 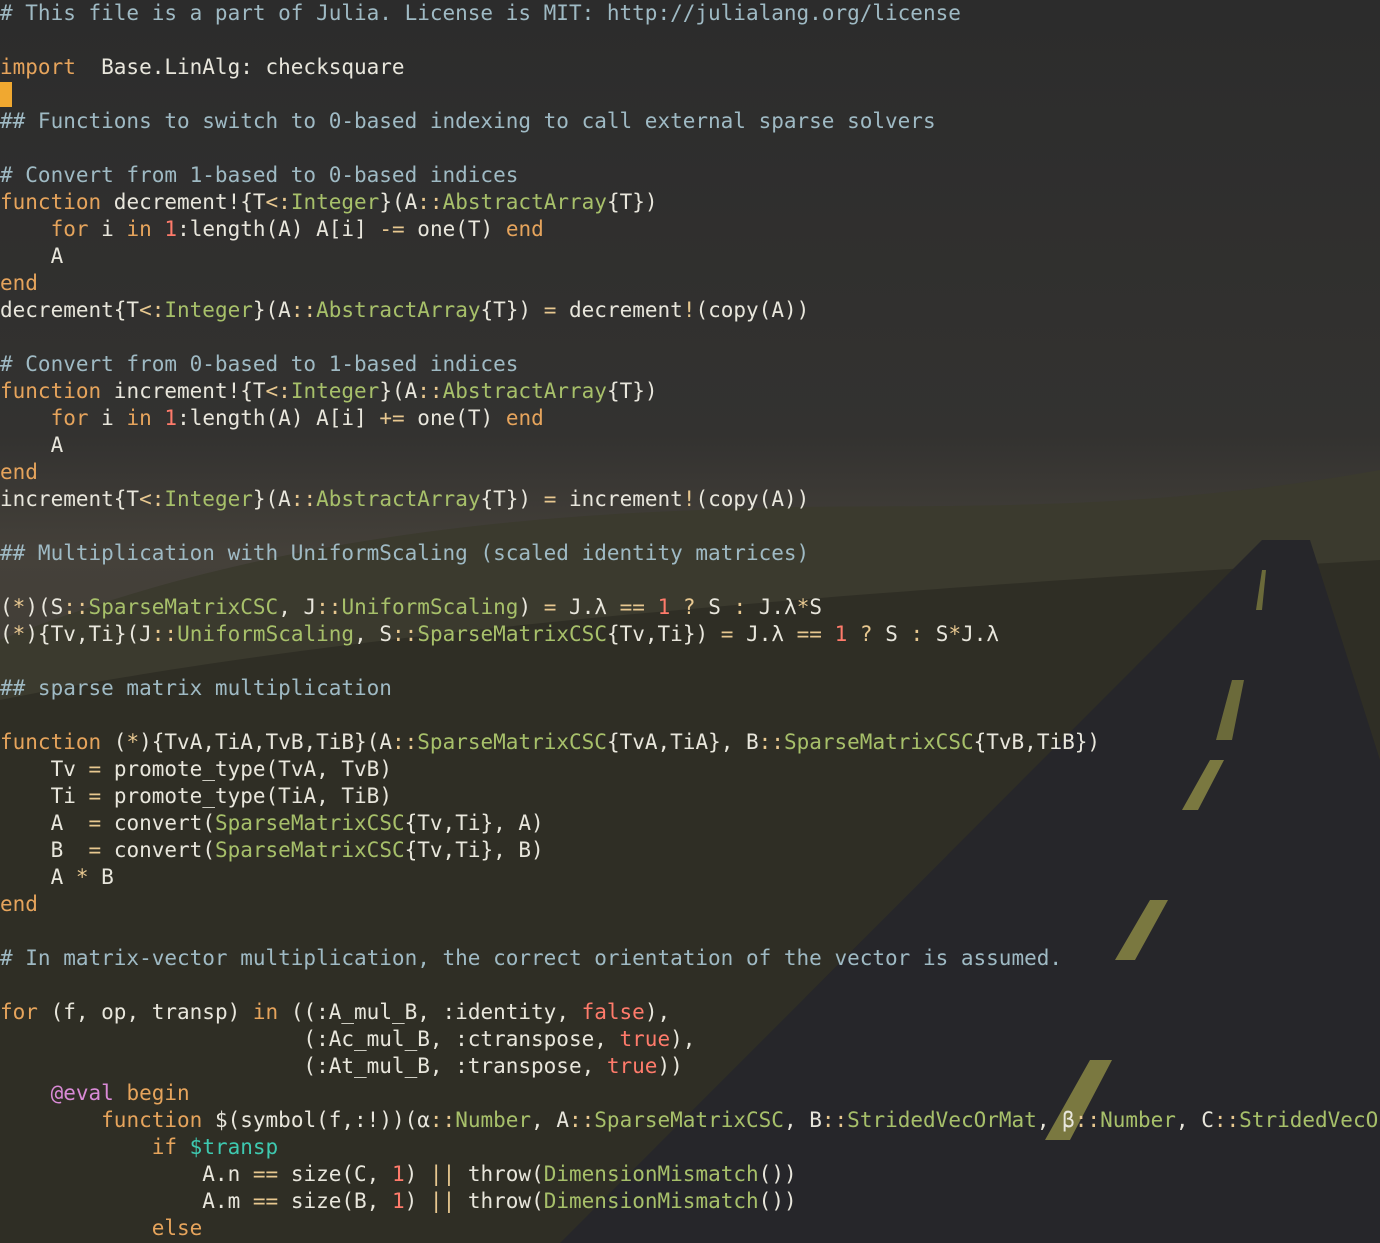 I want to click on code-line: for i in 1:length(A) A[i] -= one(T) end, so click(x=690, y=229).